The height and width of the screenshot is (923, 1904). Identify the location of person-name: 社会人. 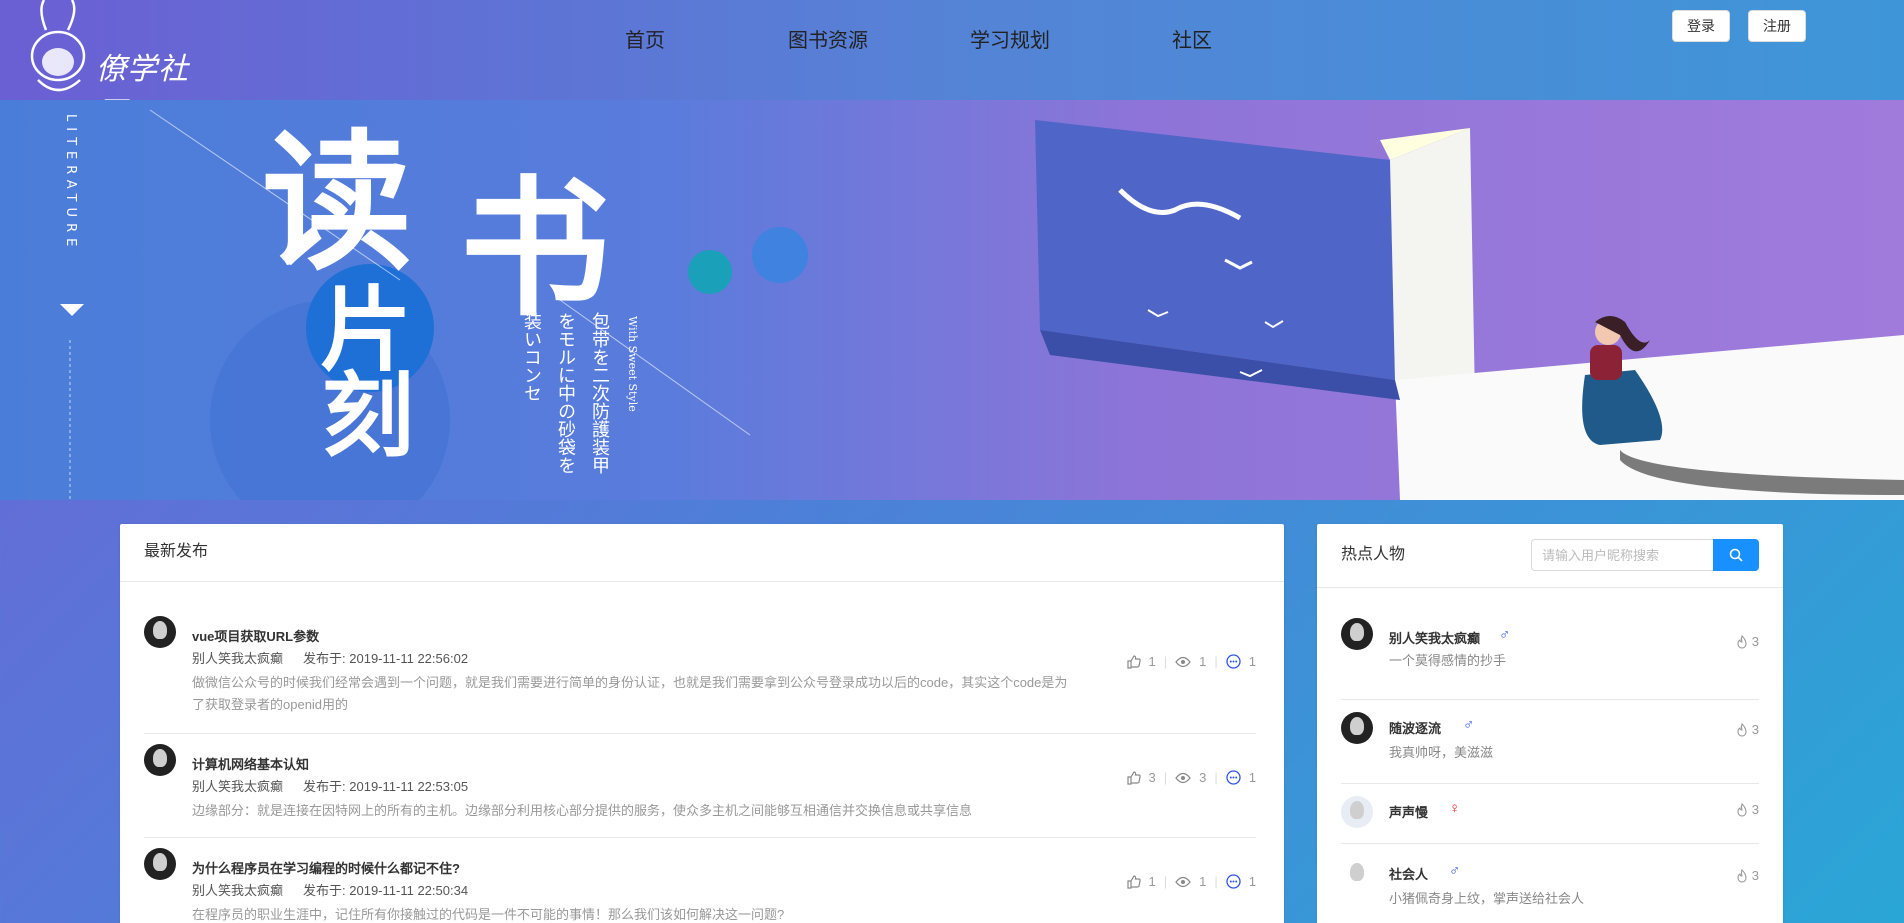
(1408, 873).